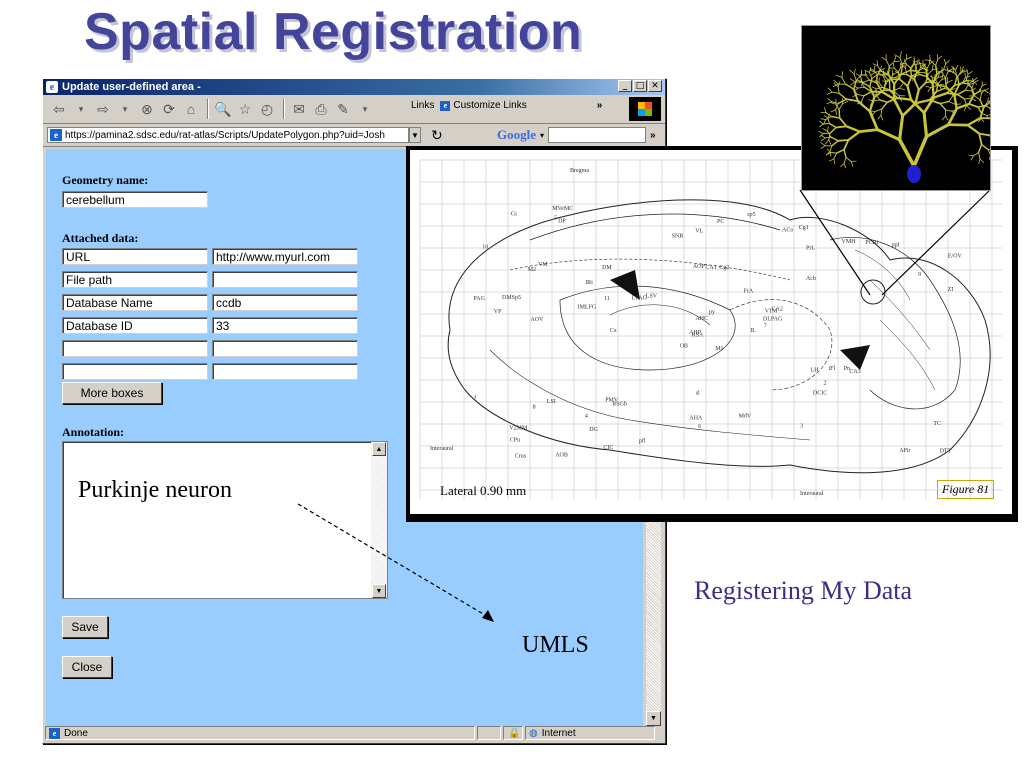 Image resolution: width=1024 pixels, height=768 pixels. What do you see at coordinates (135, 256) in the screenshot?
I see `attached-key-1: URL` at bounding box center [135, 256].